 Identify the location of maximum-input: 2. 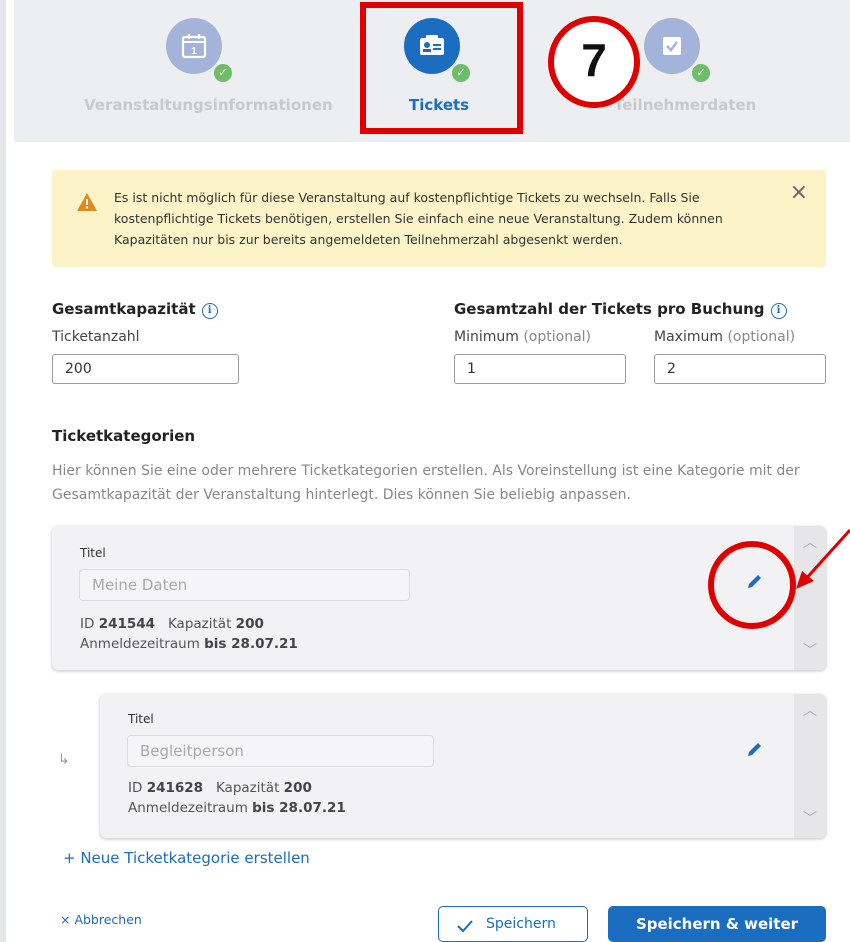
(740, 369).